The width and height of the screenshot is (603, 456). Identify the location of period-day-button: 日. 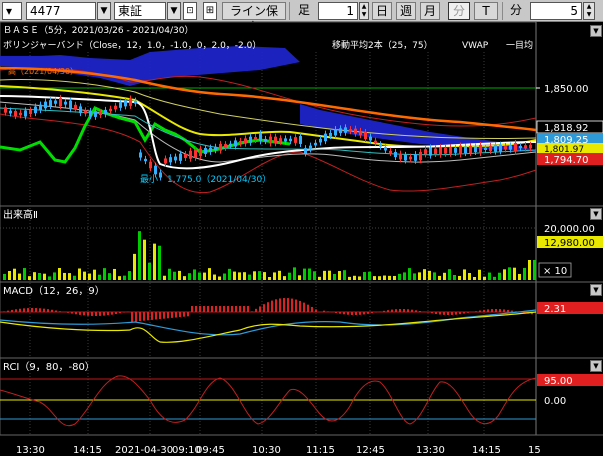
(382, 11).